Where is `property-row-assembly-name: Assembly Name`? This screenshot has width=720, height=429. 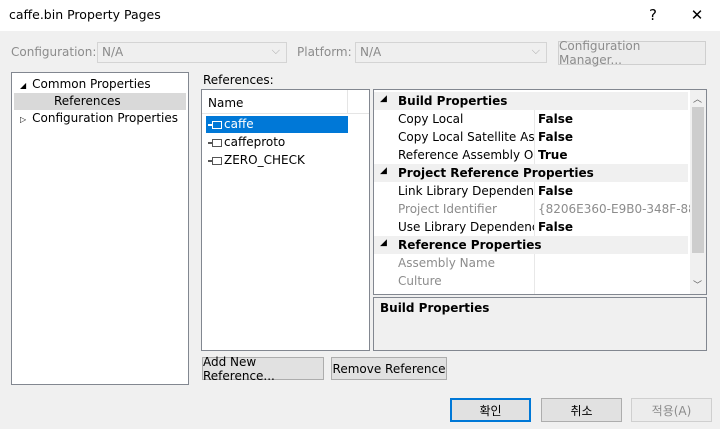 property-row-assembly-name: Assembly Name is located at coordinates (531, 263).